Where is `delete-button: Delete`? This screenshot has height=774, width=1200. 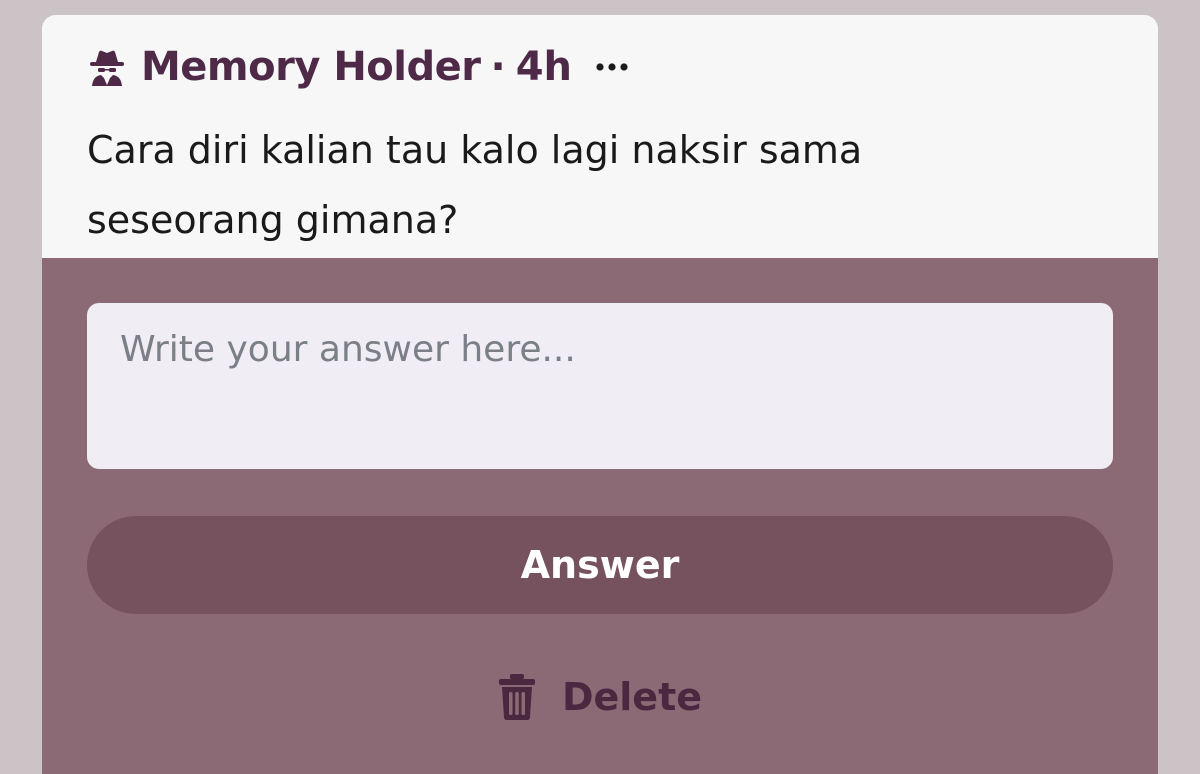
delete-button: Delete is located at coordinates (600, 697).